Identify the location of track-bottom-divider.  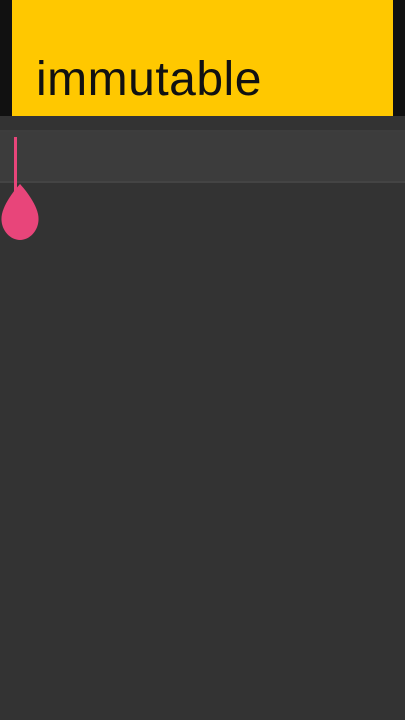
(202, 182).